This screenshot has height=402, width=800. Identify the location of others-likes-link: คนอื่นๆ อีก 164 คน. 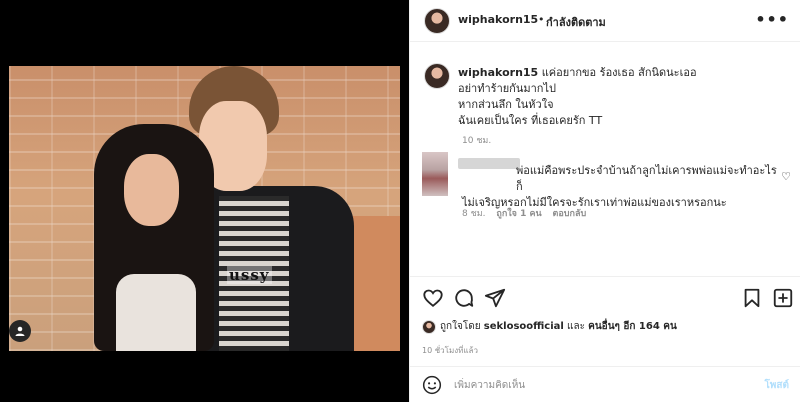
(632, 326).